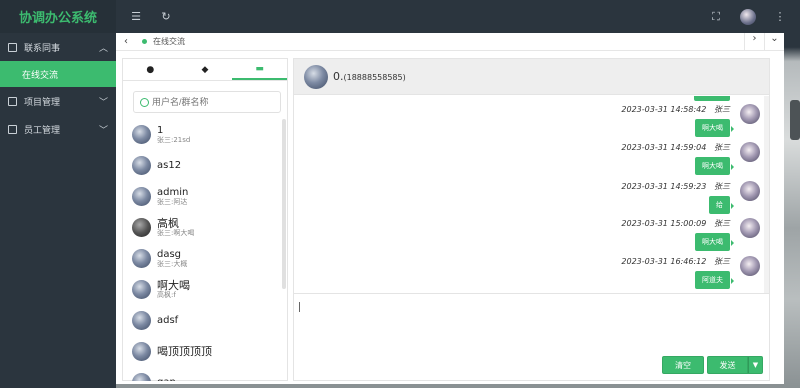  Describe the element at coordinates (664, 147) in the screenshot. I see `message-time: 2023-03-31 14:59:04` at that location.